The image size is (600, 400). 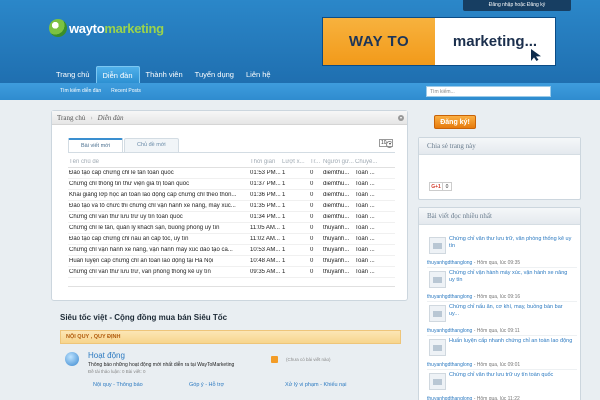 What do you see at coordinates (455, 122) in the screenshot?
I see `register-button: Đăng ký!` at bounding box center [455, 122].